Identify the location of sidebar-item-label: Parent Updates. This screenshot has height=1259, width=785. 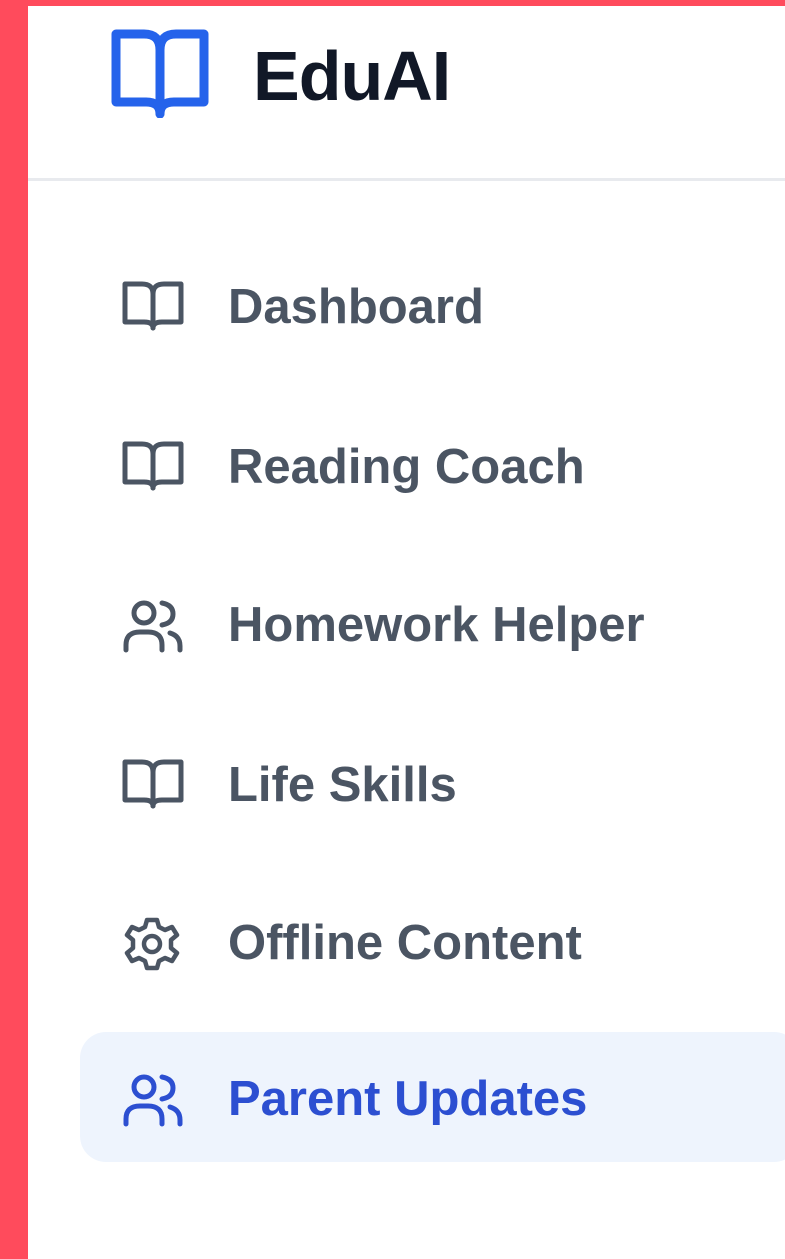
(408, 1099).